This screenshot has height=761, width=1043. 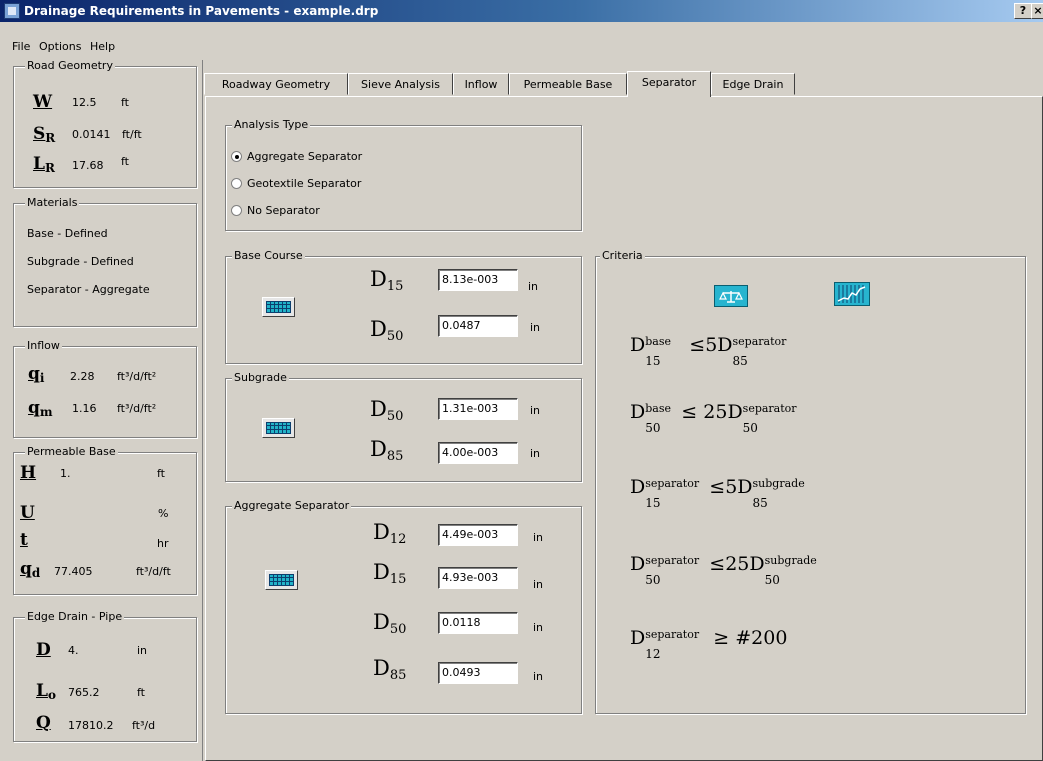 I want to click on pb-u-symbol: U, so click(x=27, y=513).